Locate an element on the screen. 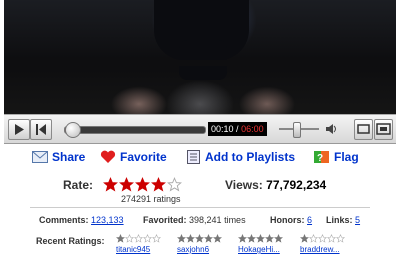  flag-link: ? Flag is located at coordinates (336, 157).